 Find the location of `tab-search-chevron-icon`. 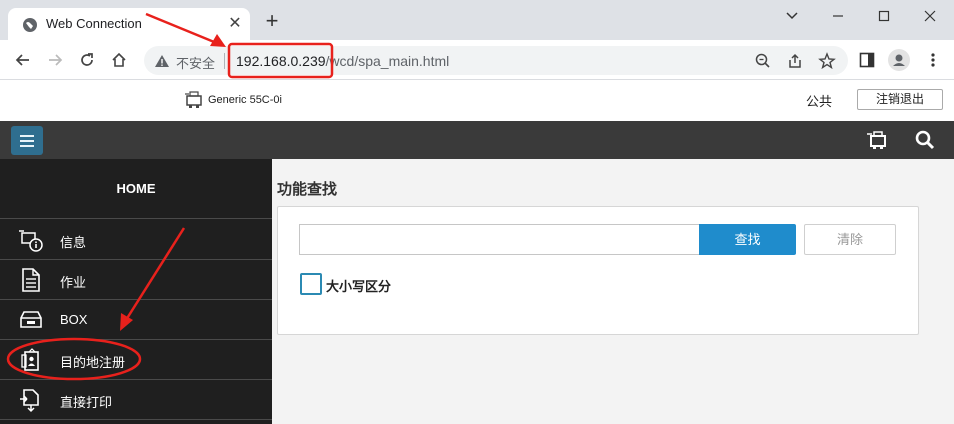

tab-search-chevron-icon is located at coordinates (792, 16).